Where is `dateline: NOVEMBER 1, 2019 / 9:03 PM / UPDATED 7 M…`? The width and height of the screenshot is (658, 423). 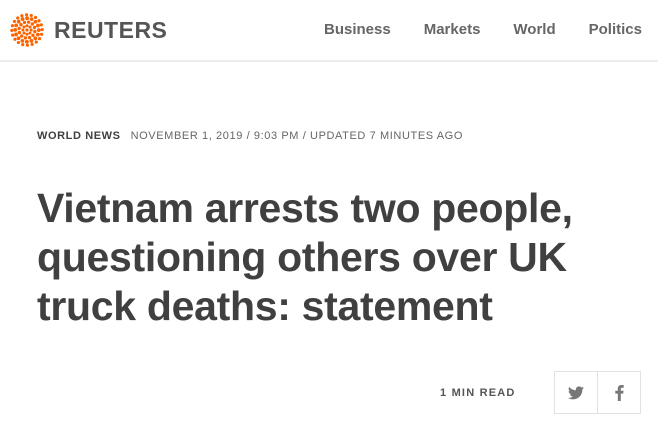
dateline: NOVEMBER 1, 2019 / 9:03 PM / UPDATED 7 M… is located at coordinates (296, 136).